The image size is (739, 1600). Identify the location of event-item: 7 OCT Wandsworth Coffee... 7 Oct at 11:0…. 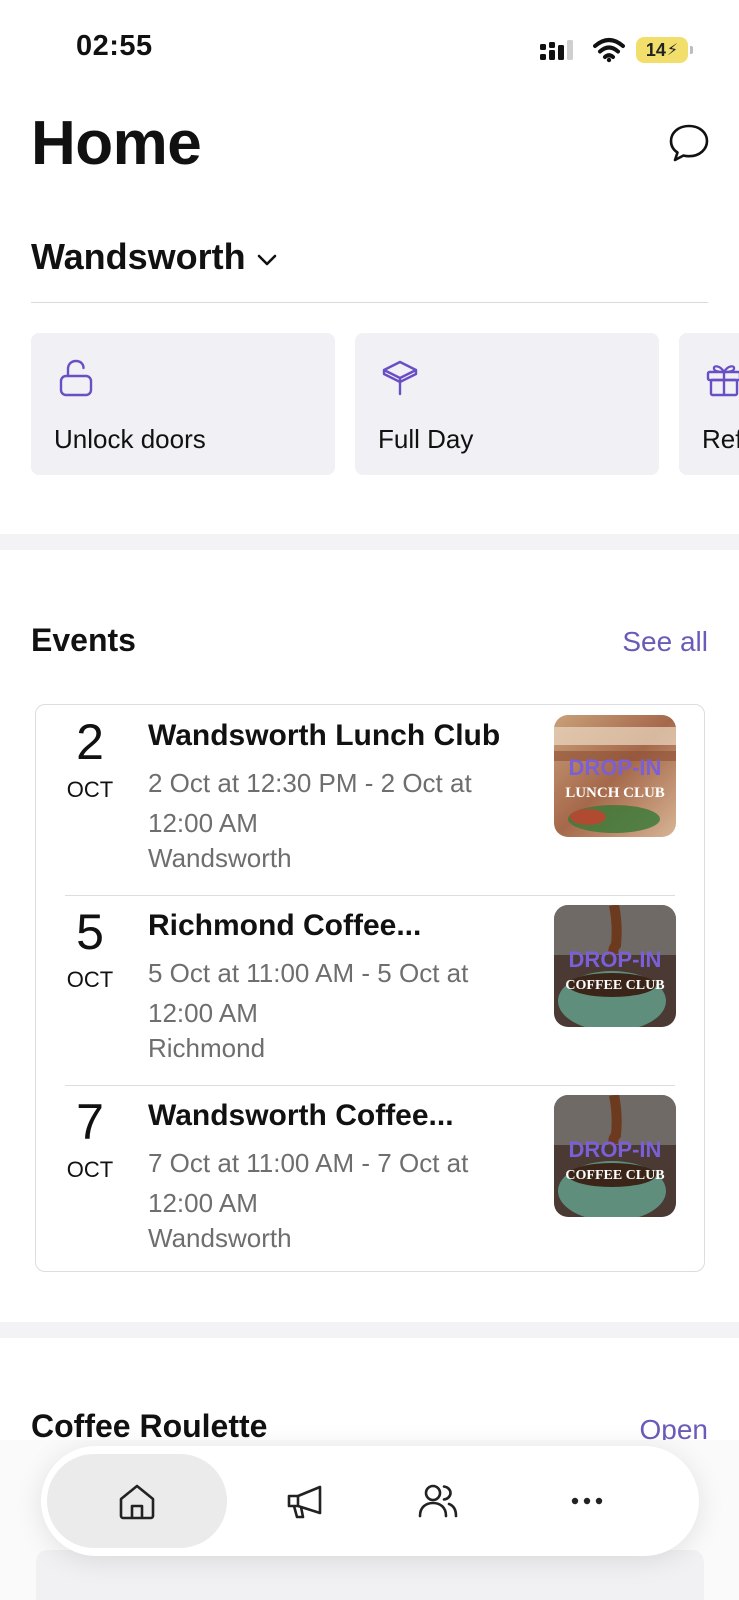
(370, 1180).